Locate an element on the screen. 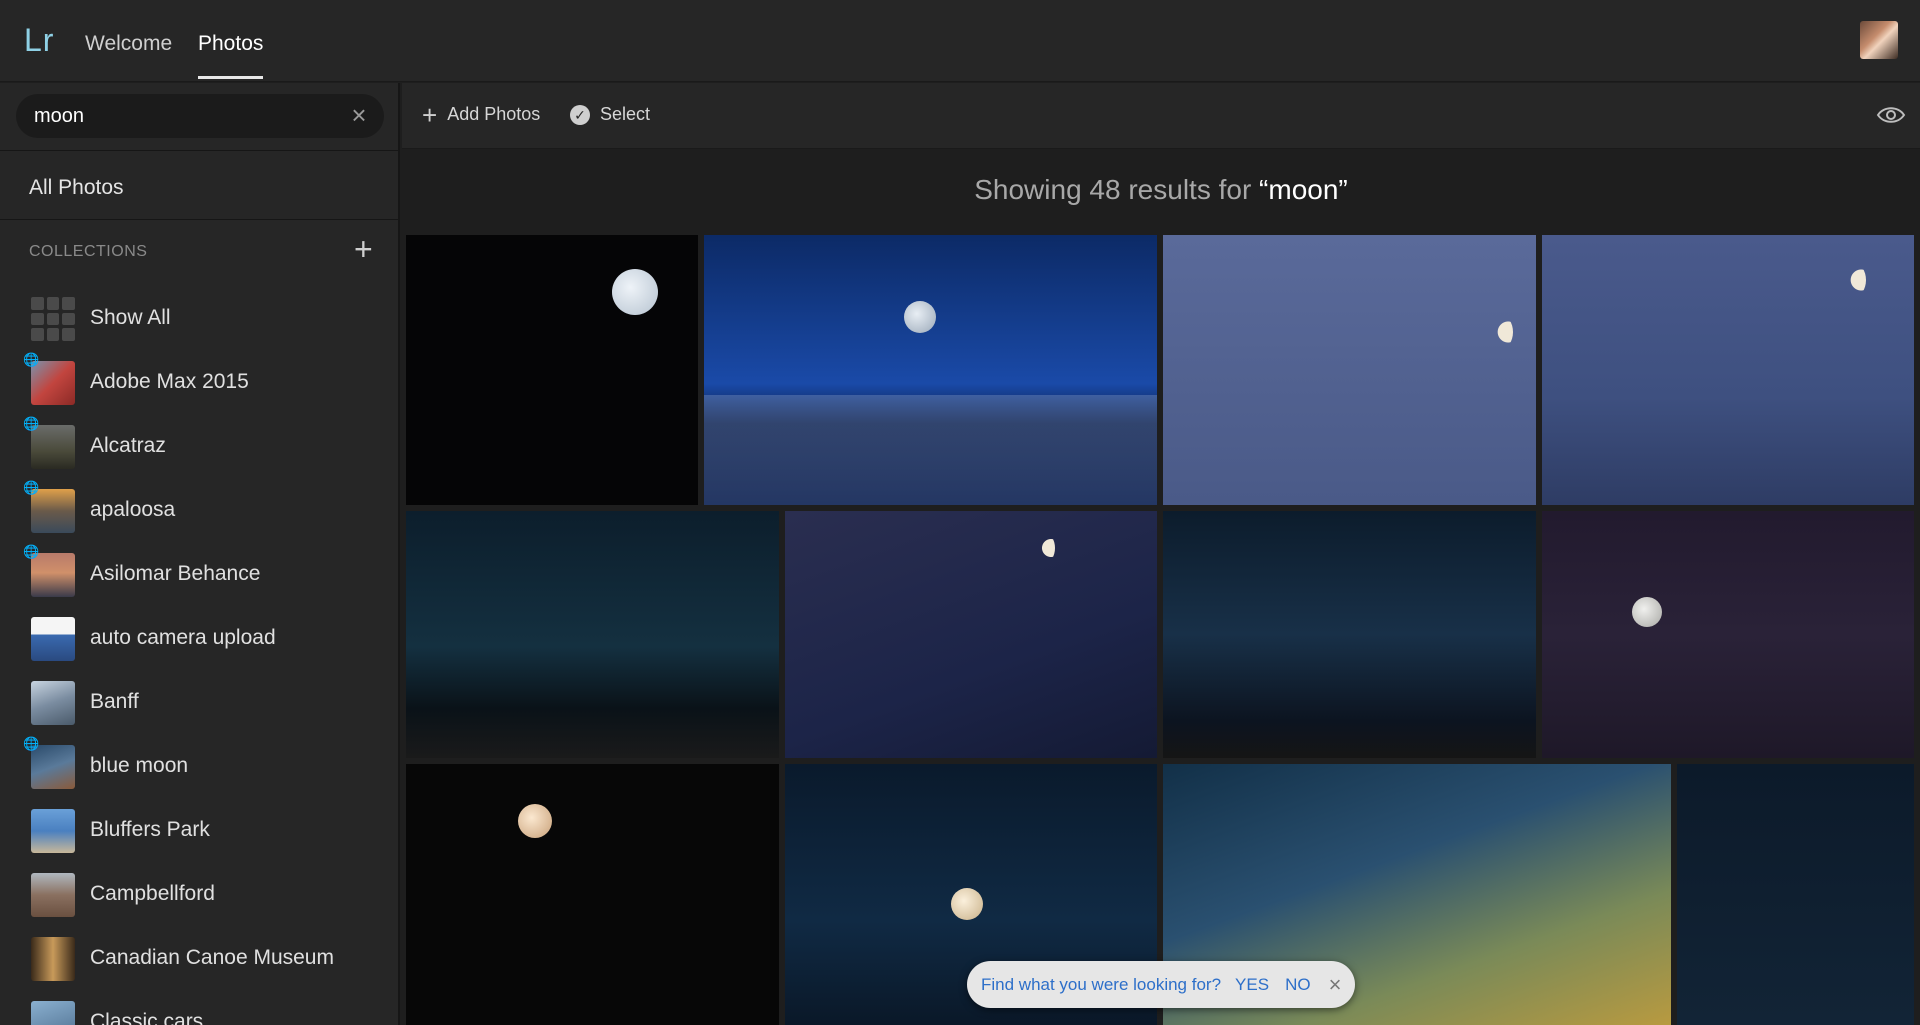 This screenshot has height=1025, width=1920. collection-name: Adobe Max 2015 is located at coordinates (169, 381).